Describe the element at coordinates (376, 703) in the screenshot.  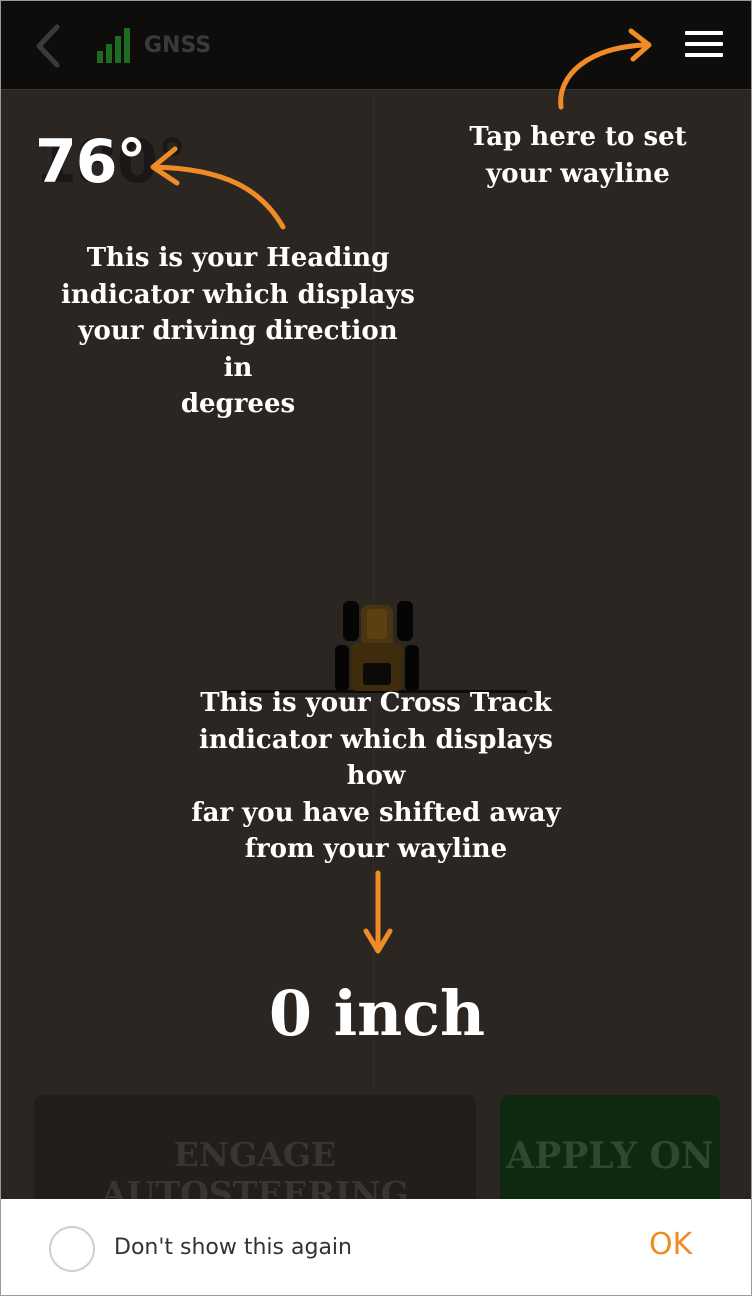
I see `cross-track-tip-line-1: This is your Cross Track` at that location.